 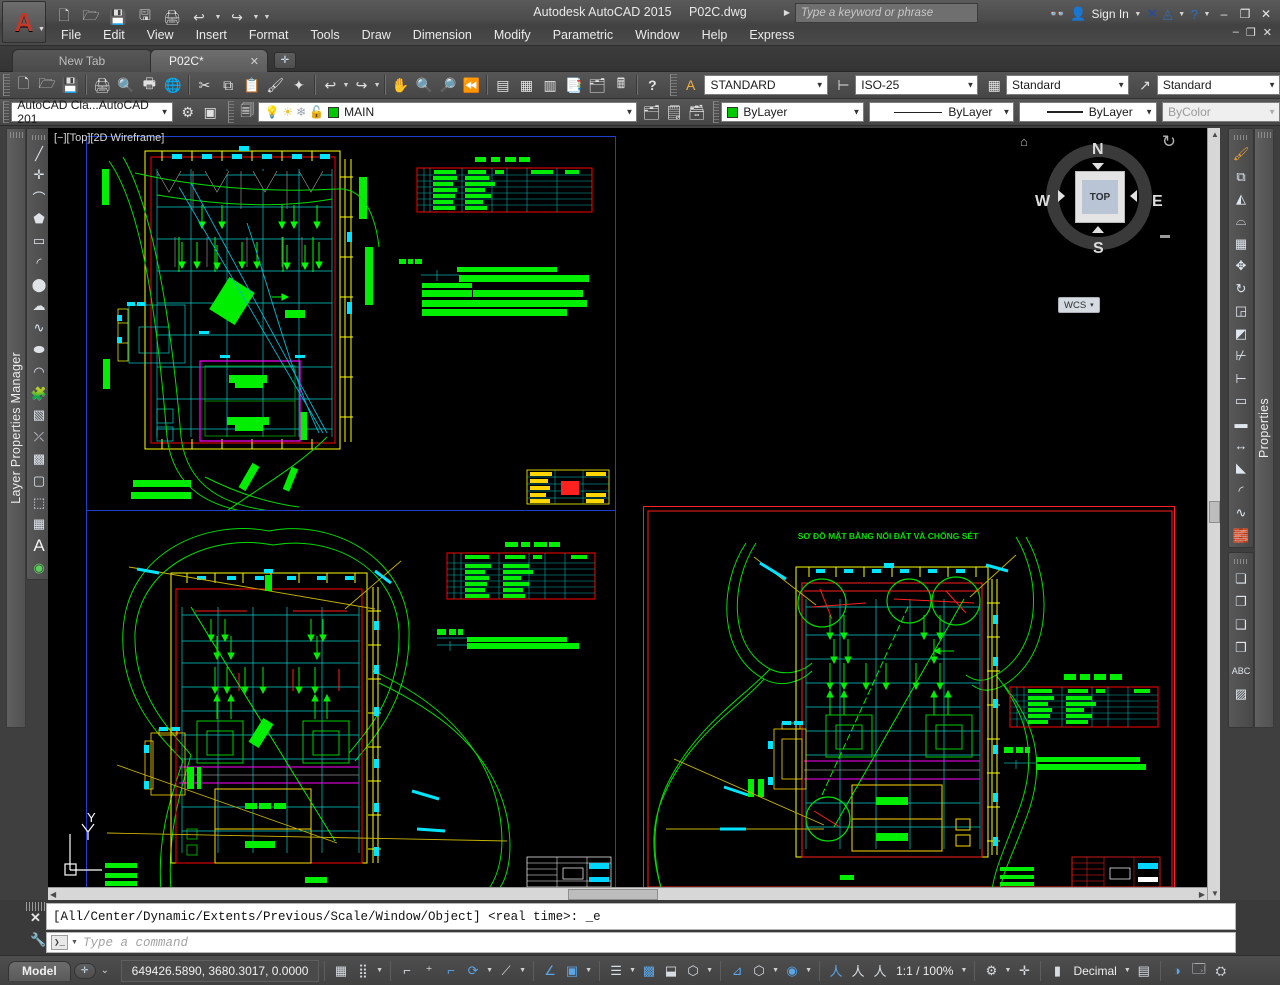 I want to click on stretch-icon: ◩, so click(x=1241, y=334).